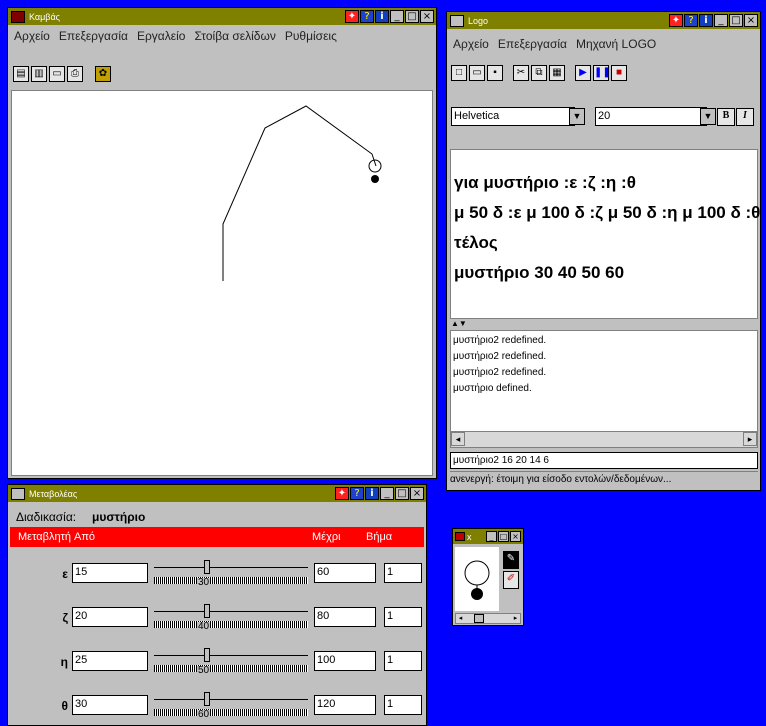 The image size is (766, 726). I want to click on param-slider: 60, so click(231, 704).